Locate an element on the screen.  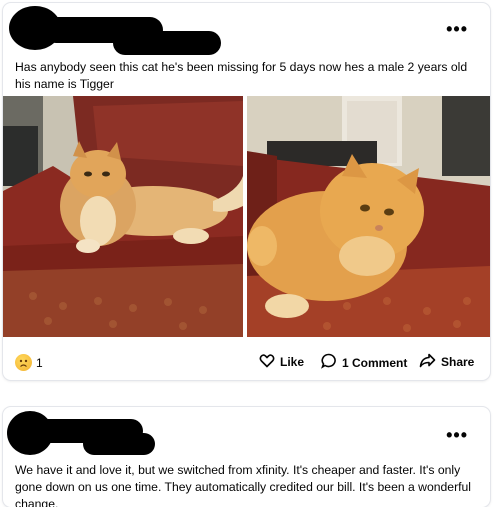
reaction-summary: 1 is located at coordinates (29, 362).